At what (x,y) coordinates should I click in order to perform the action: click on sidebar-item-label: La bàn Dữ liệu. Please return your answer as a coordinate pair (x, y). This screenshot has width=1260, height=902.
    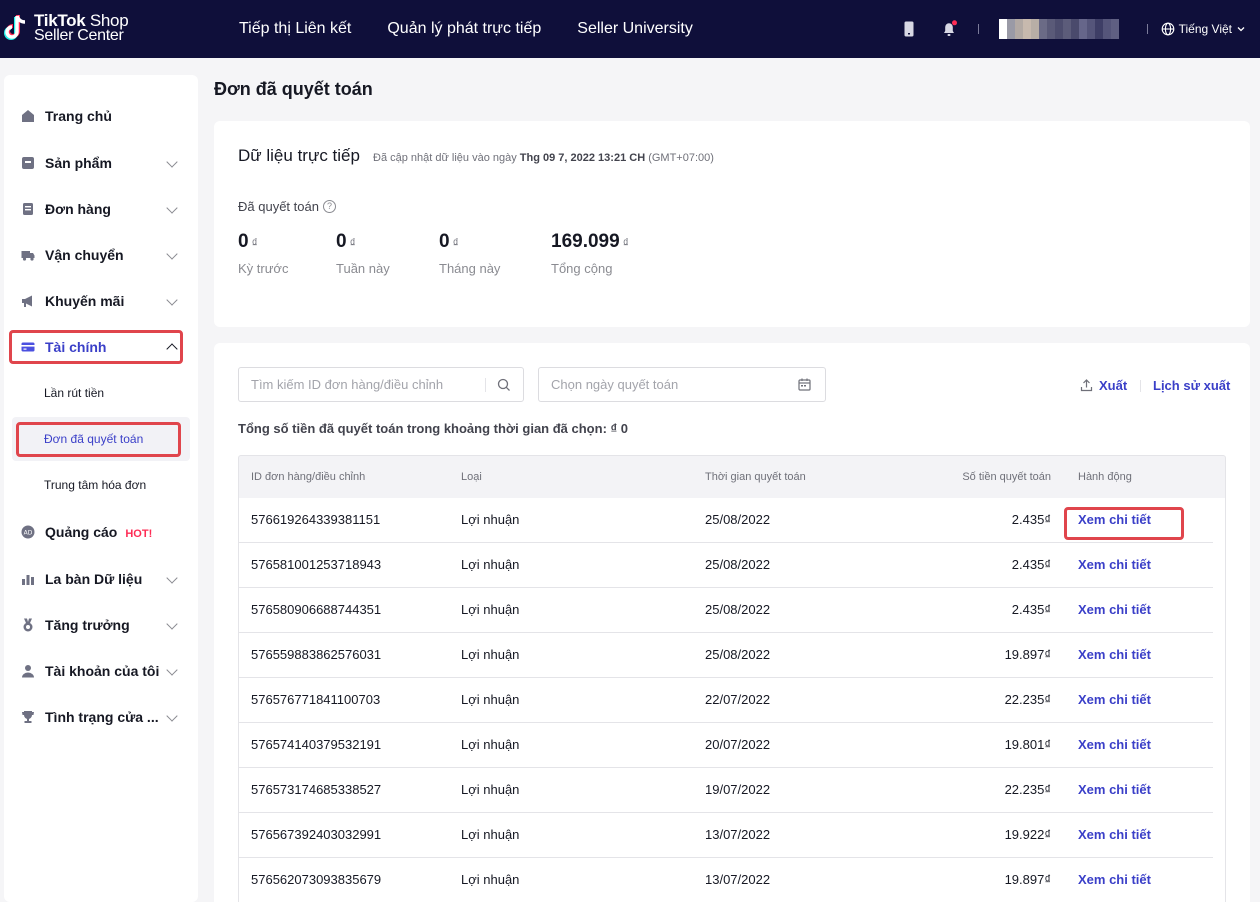
    Looking at the image, I should click on (94, 579).